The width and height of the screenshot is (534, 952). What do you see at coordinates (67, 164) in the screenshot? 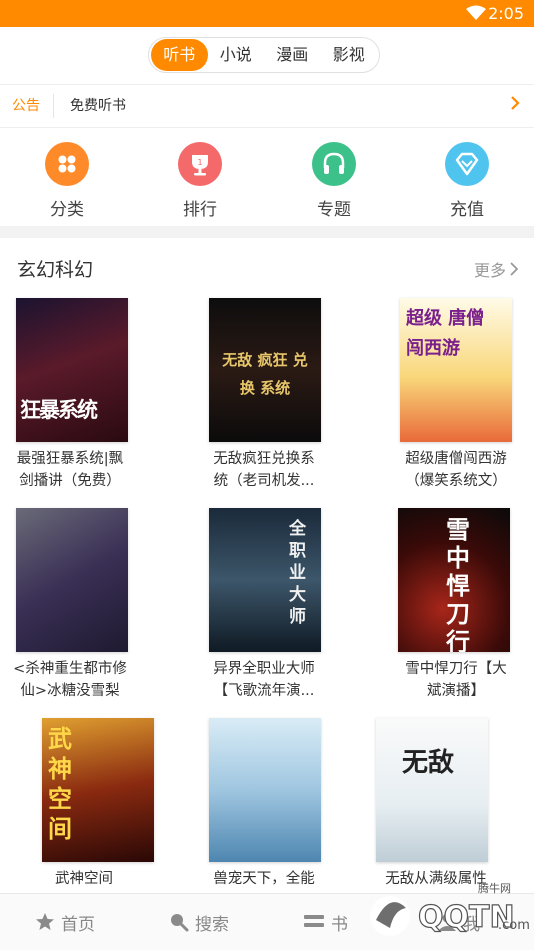
I see `grid-icon` at bounding box center [67, 164].